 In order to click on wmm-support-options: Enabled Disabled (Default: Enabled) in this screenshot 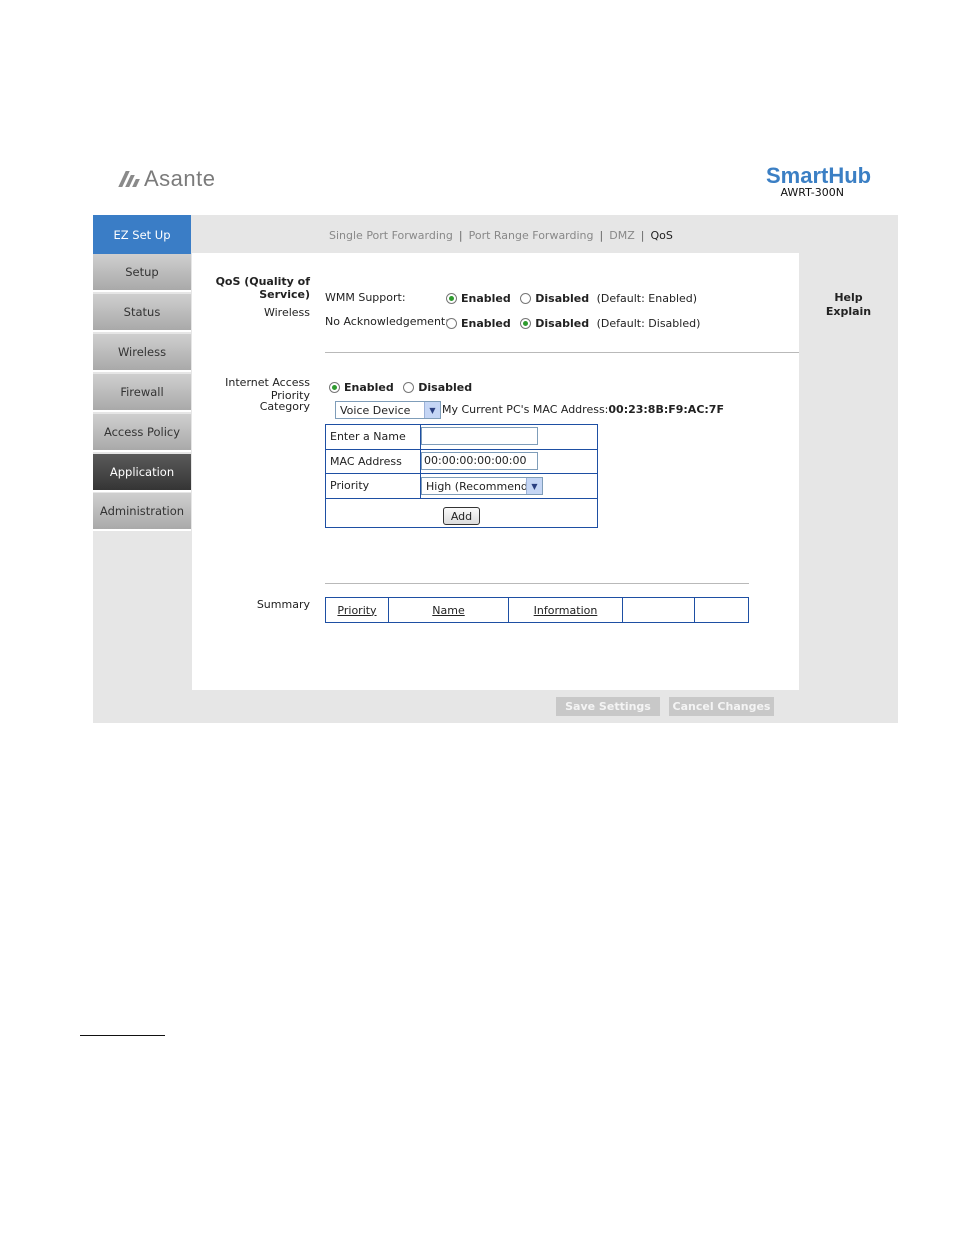, I will do `click(571, 298)`.